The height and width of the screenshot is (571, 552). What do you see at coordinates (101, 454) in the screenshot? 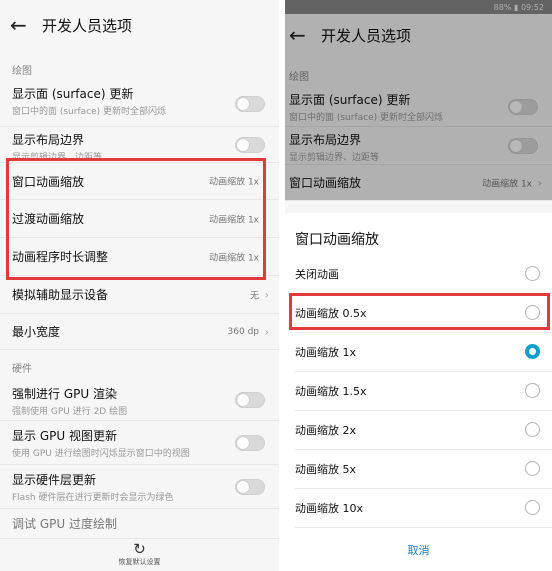
I see `row-sub: 使用 GPU 进行绘图时闪烁显示窗口中的视图` at bounding box center [101, 454].